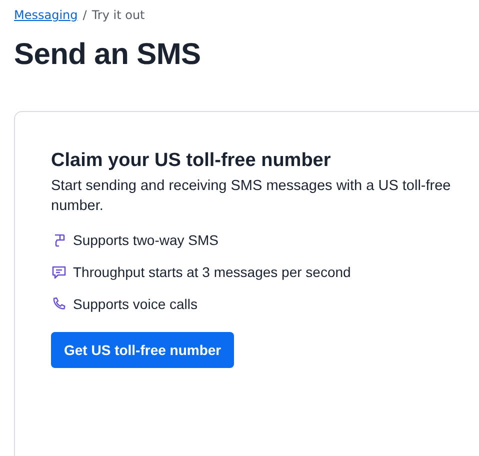 This screenshot has height=456, width=479. I want to click on breadcrumb-link: Messaging, so click(46, 15).